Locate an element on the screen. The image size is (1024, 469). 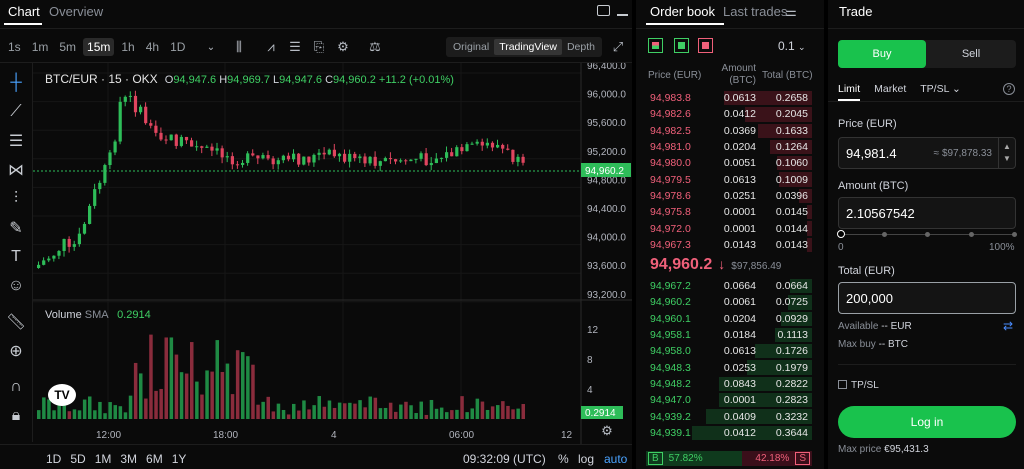
bid-row: 94,939.2 0.0409 0.3232 is located at coordinates (727, 416).